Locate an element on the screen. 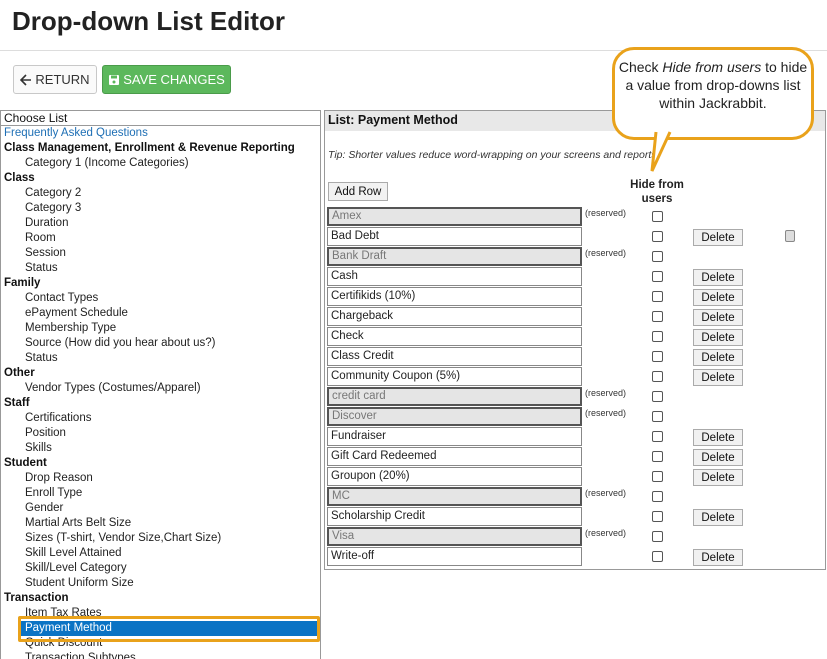 The image size is (827, 659). autofill-icon is located at coordinates (790, 236).